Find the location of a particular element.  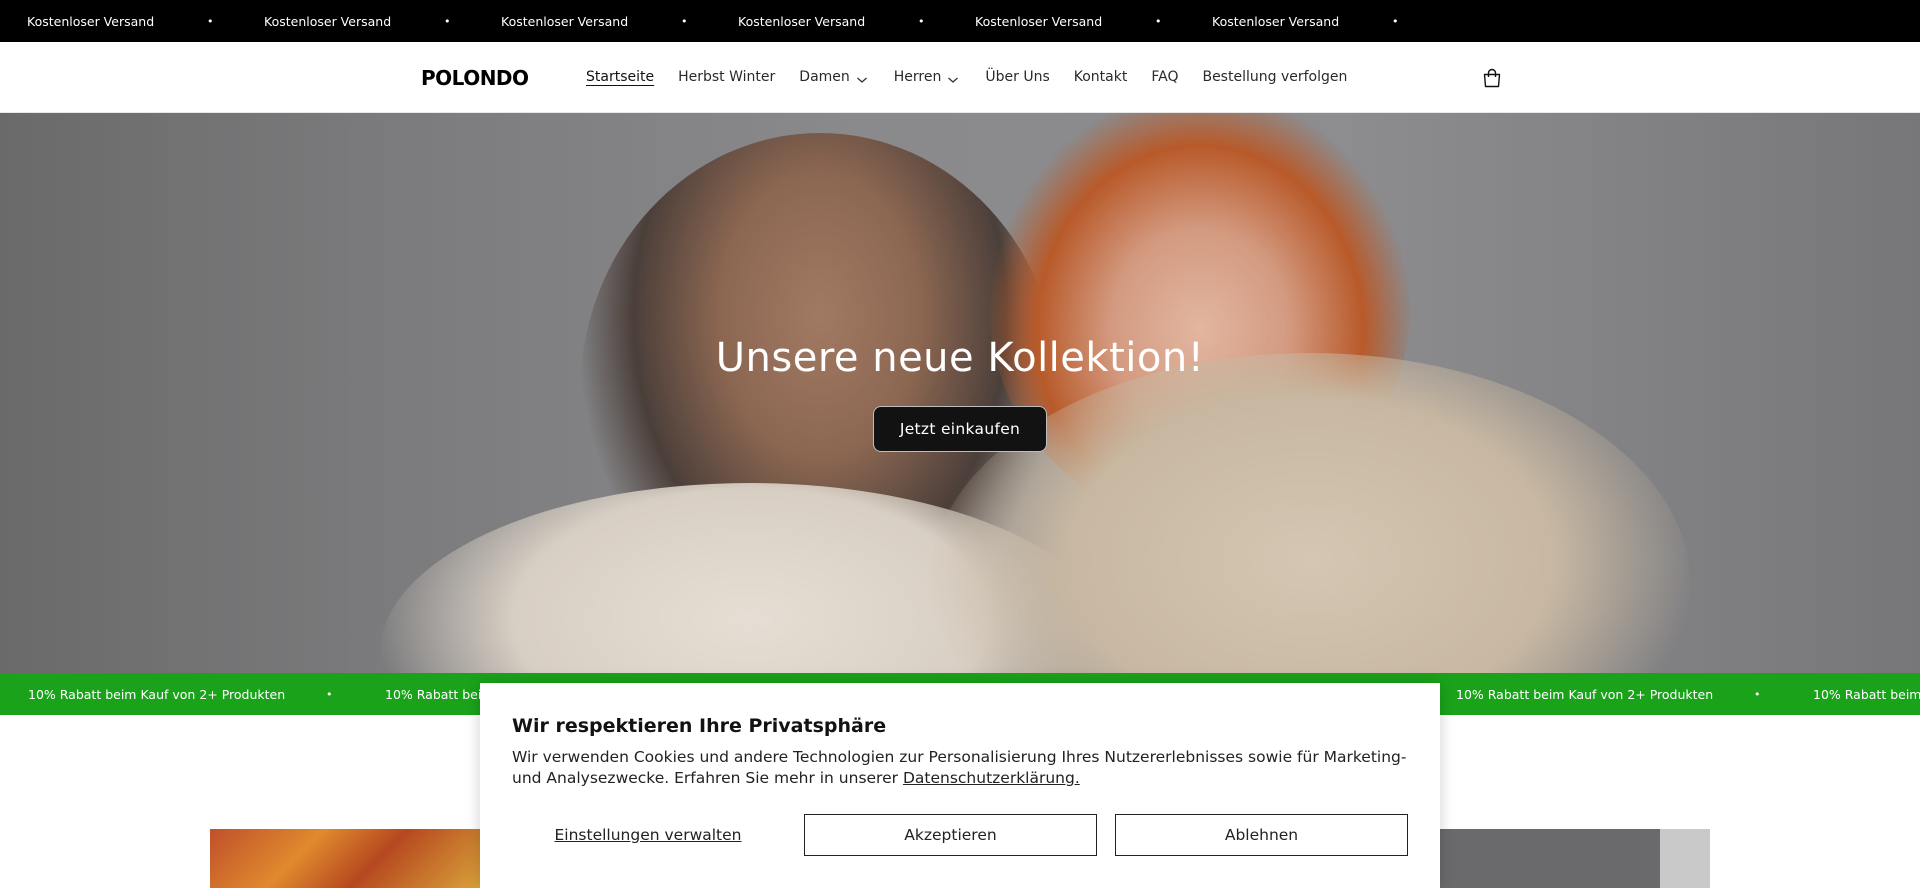

nav-item-damen: Damen is located at coordinates (834, 77).